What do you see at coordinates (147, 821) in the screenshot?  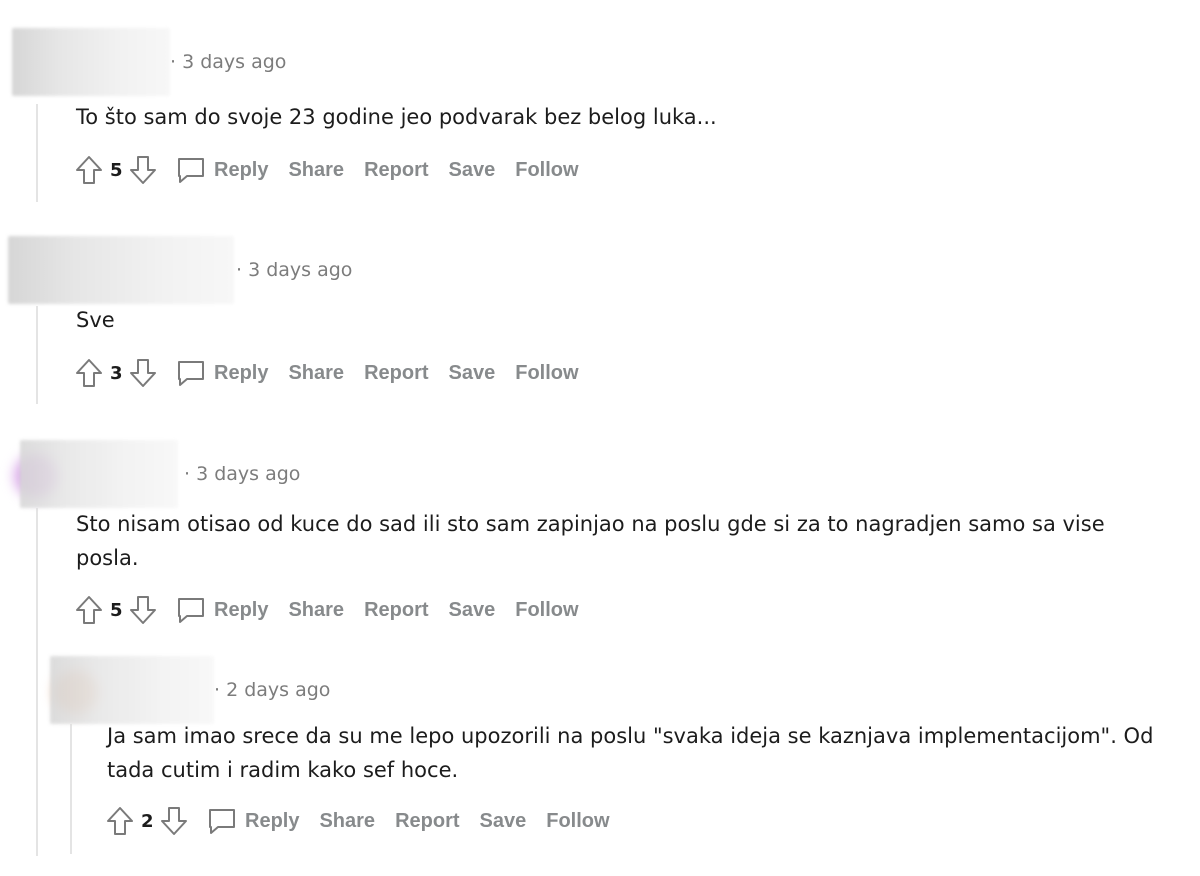 I see `vote-count: 2` at bounding box center [147, 821].